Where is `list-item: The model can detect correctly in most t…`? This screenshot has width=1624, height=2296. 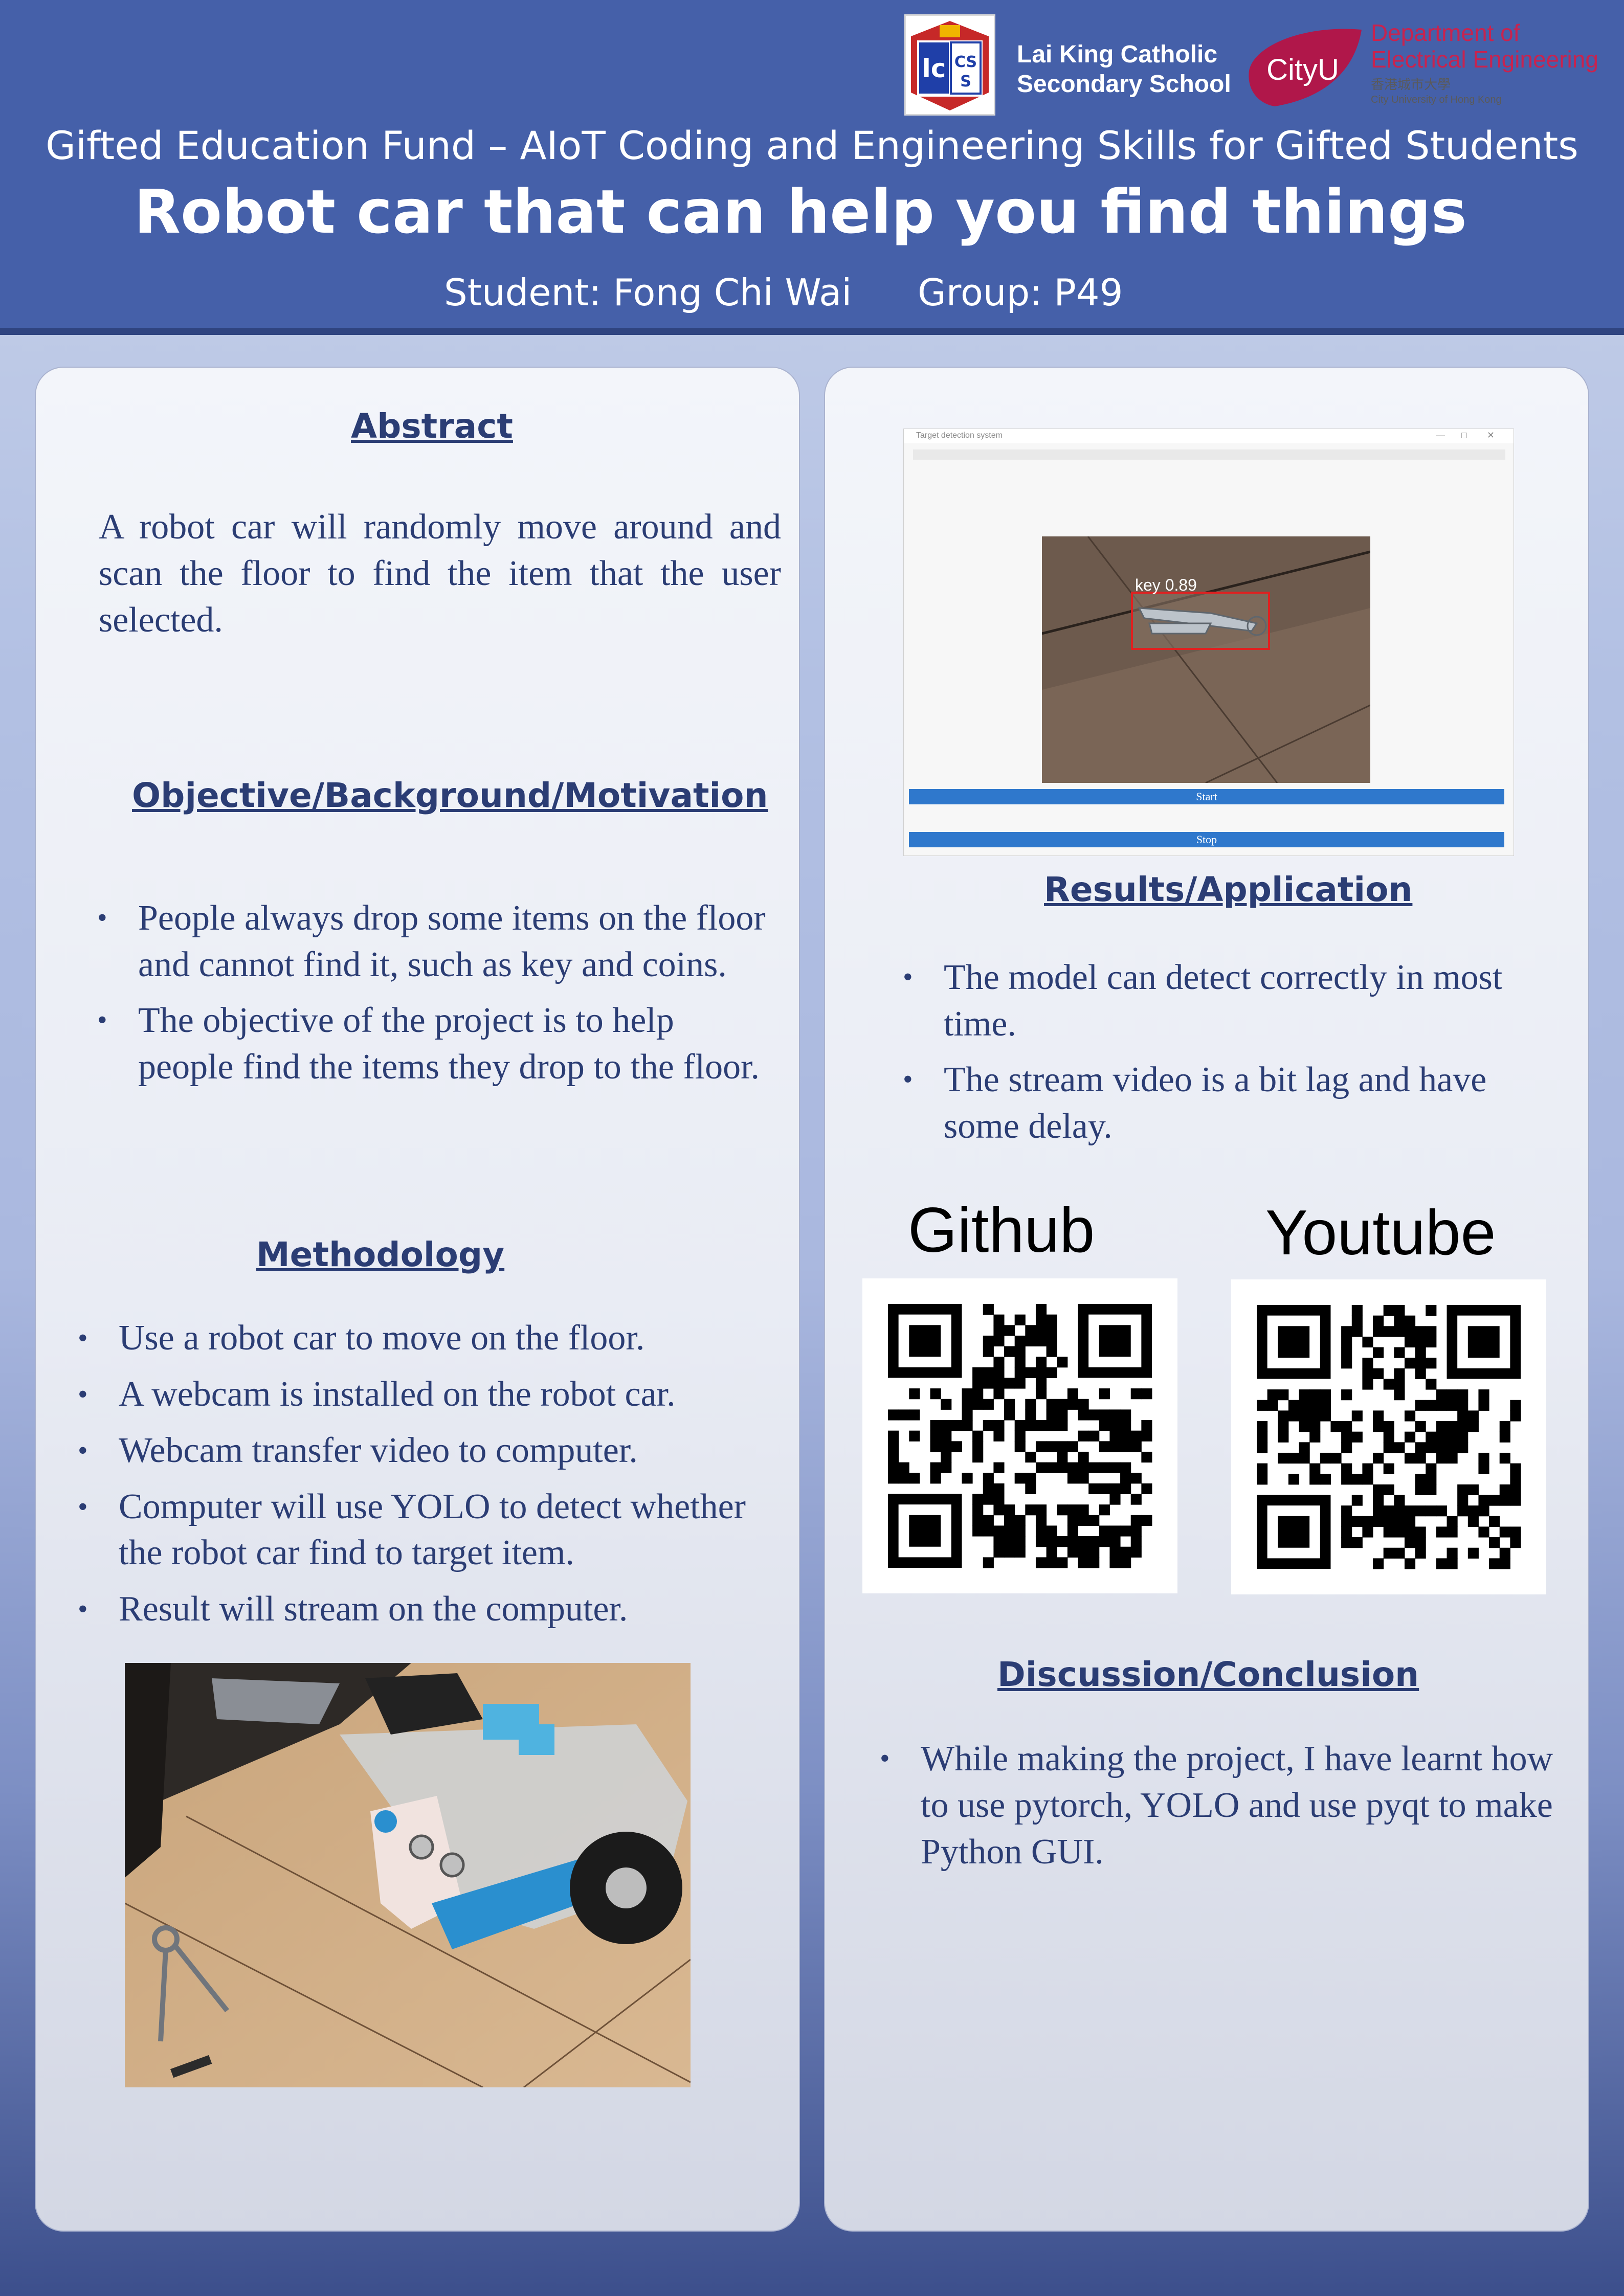
list-item: The model can detect correctly in most t… is located at coordinates (1229, 1001).